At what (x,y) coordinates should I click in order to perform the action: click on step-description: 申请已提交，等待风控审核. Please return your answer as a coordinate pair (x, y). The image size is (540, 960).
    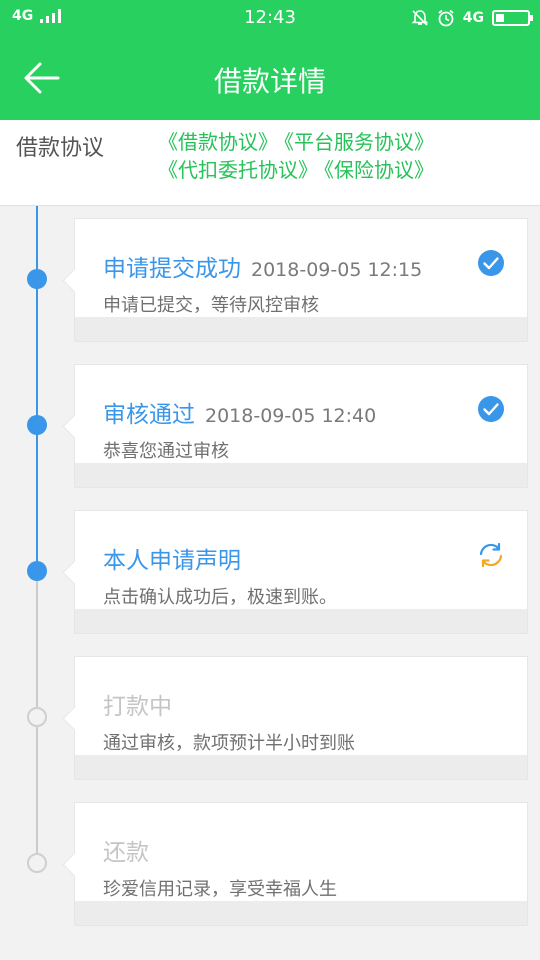
    Looking at the image, I should click on (211, 305).